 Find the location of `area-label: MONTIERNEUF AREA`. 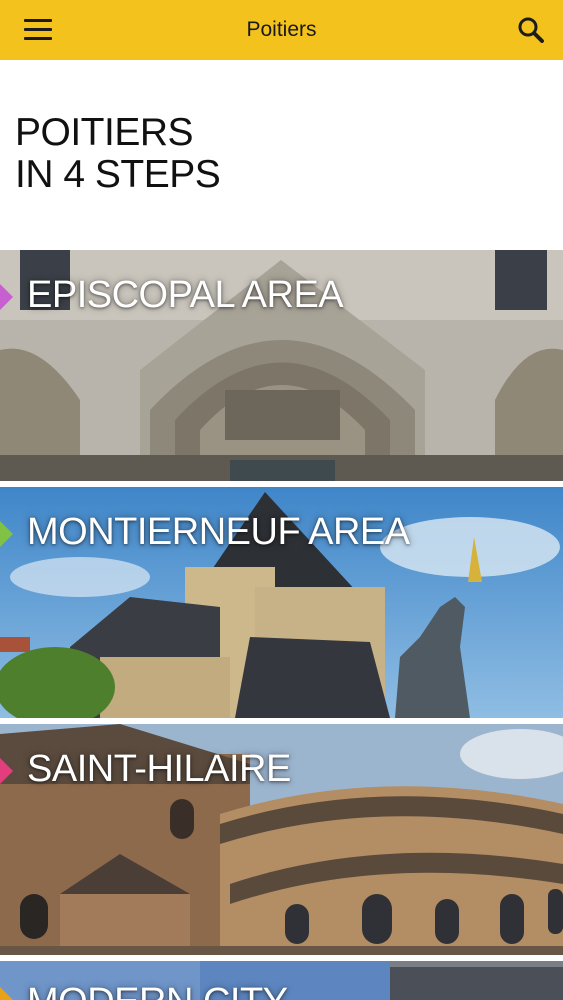

area-label: MONTIERNEUF AREA is located at coordinates (218, 532).